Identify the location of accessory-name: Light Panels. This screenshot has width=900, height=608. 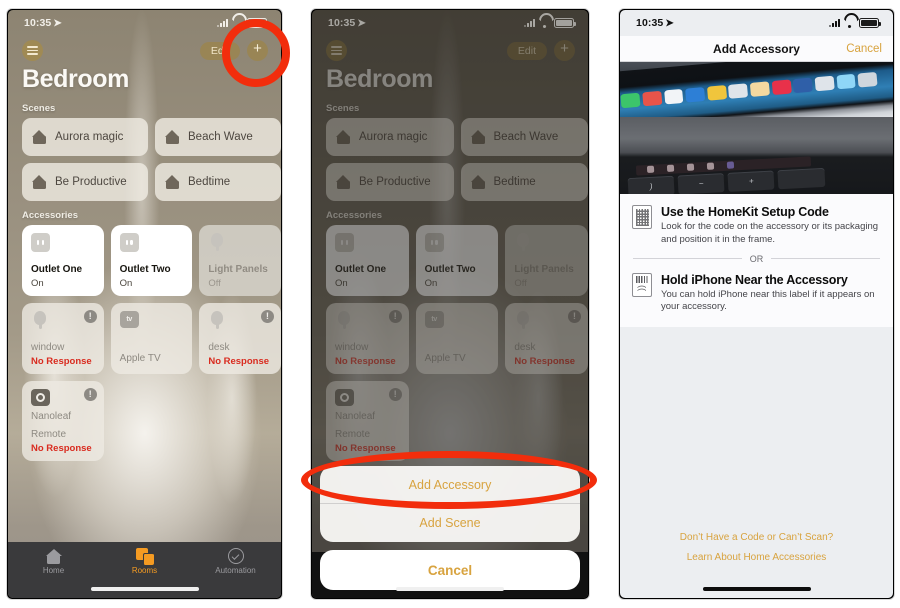
(238, 269).